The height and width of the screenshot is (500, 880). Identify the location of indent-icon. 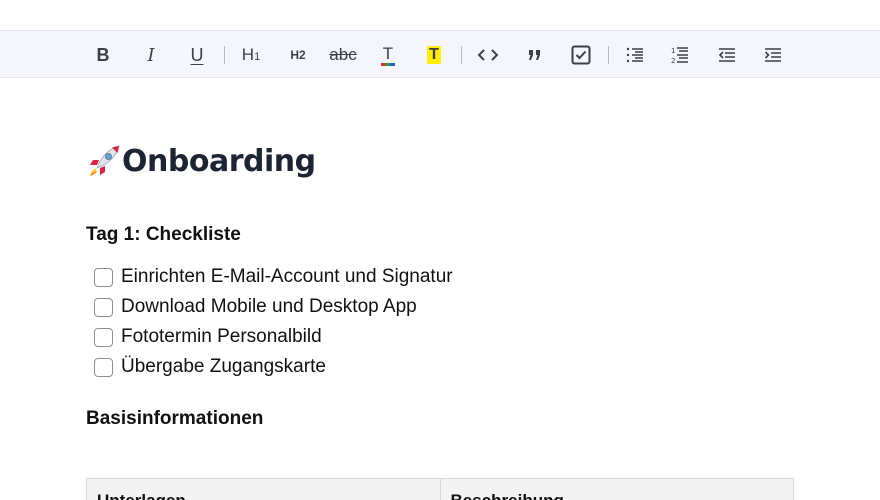
(772, 55).